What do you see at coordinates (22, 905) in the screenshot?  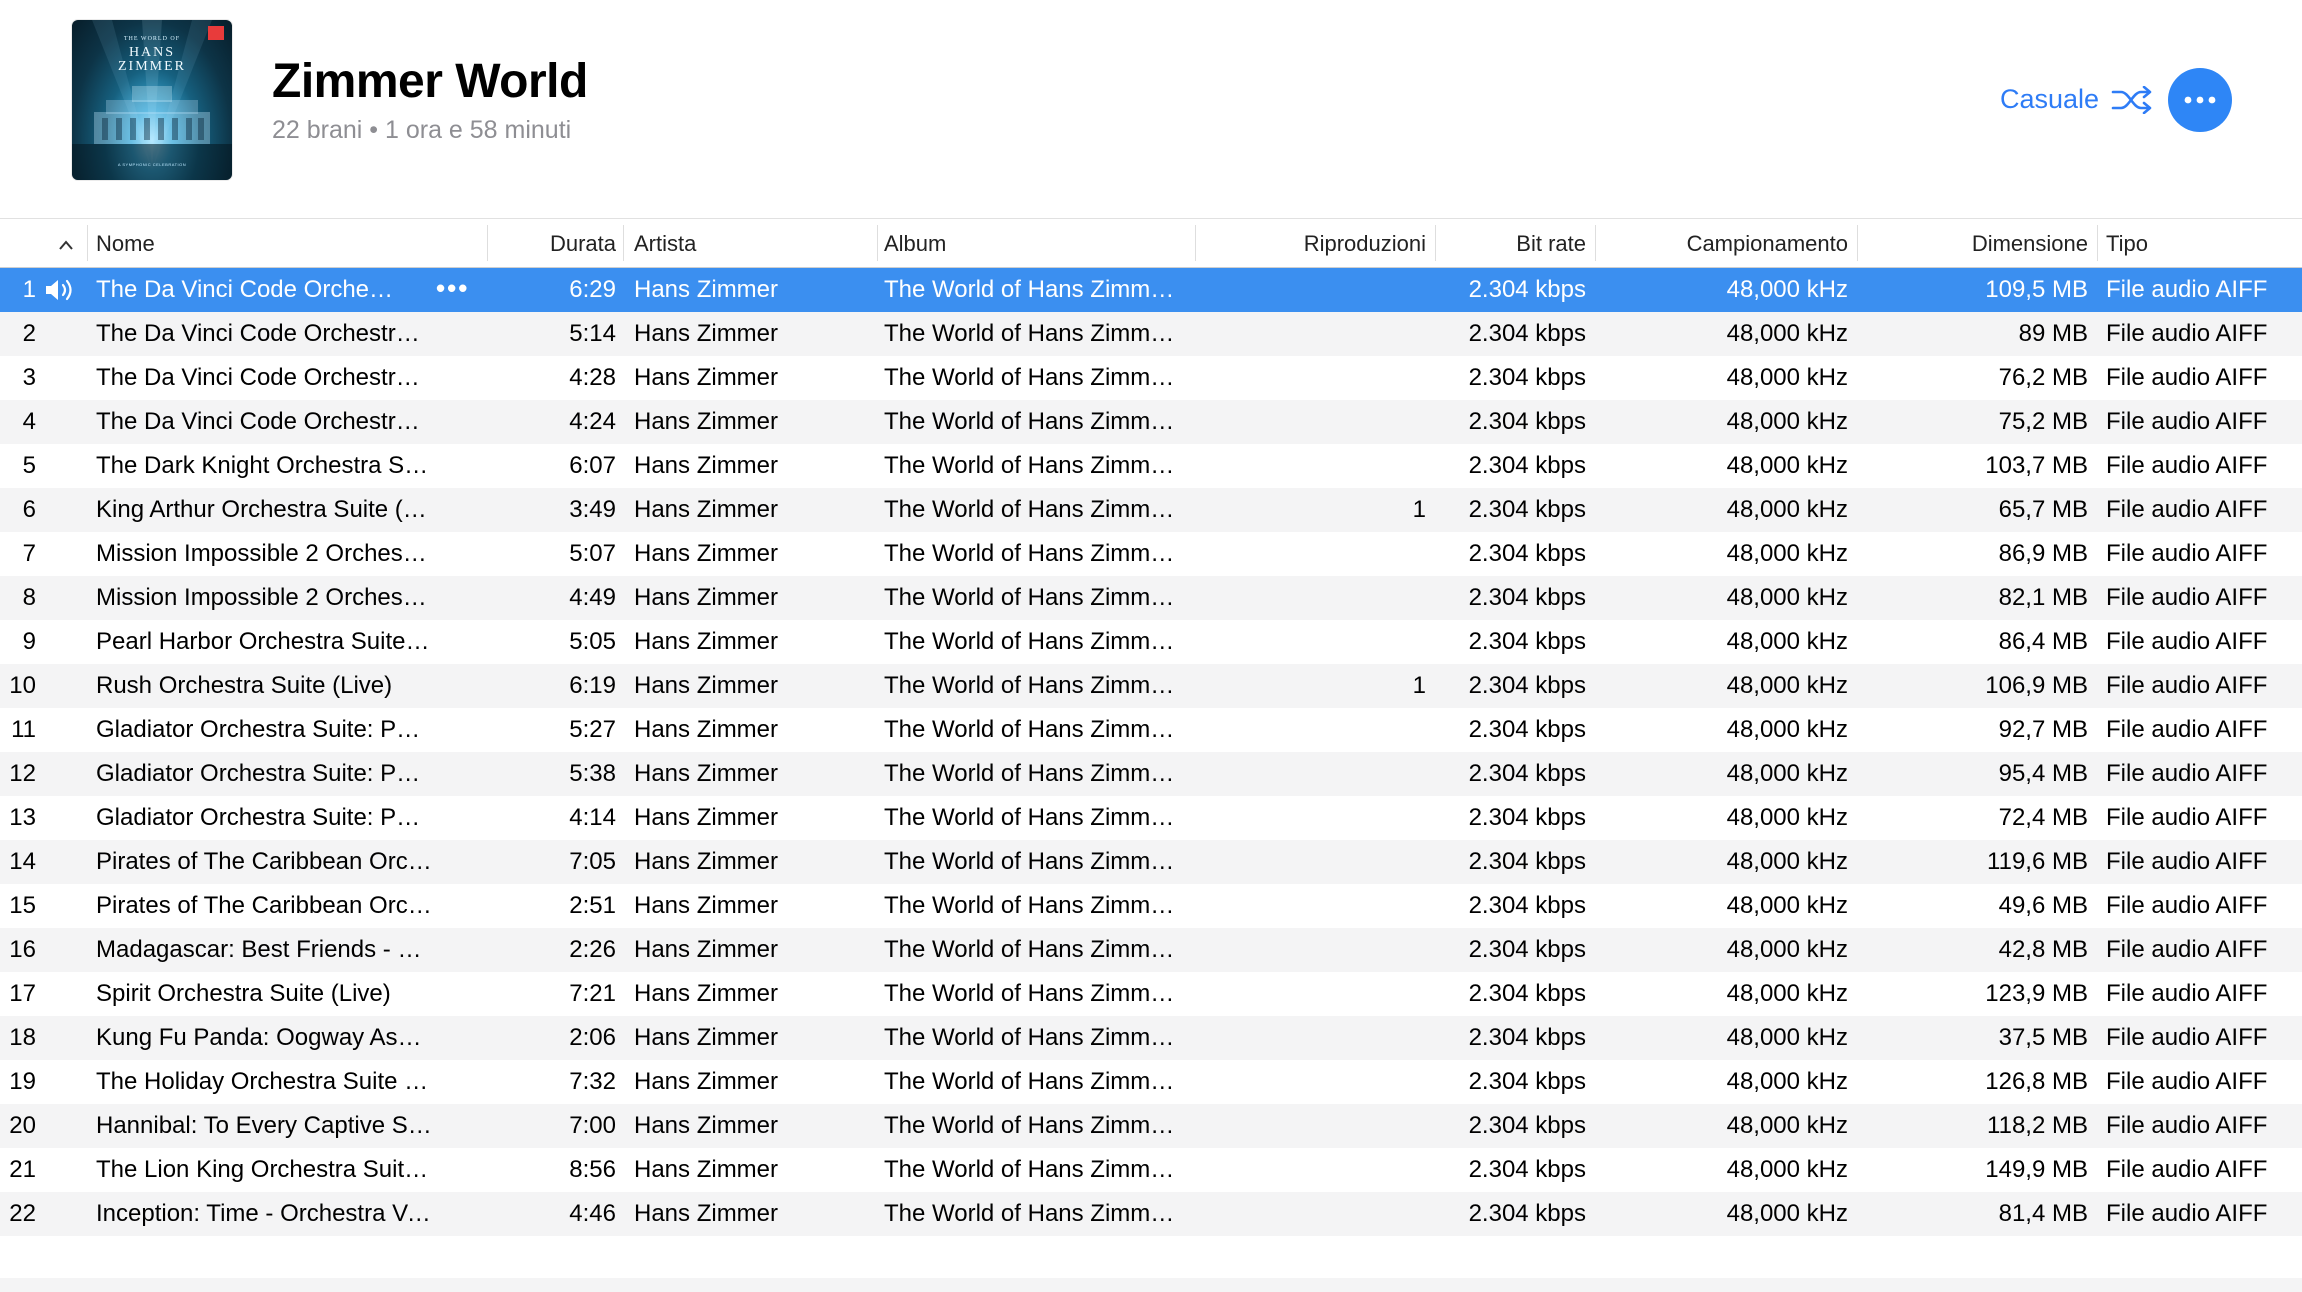 I see `track-number: 15` at bounding box center [22, 905].